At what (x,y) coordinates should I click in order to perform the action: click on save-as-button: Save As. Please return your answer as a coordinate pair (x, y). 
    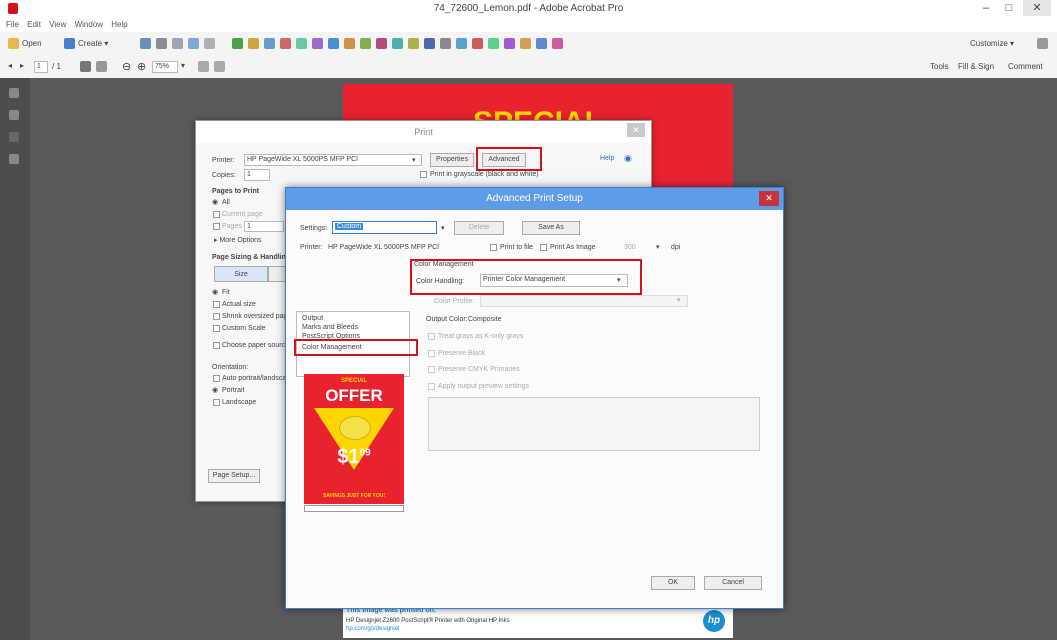
    Looking at the image, I should click on (551, 228).